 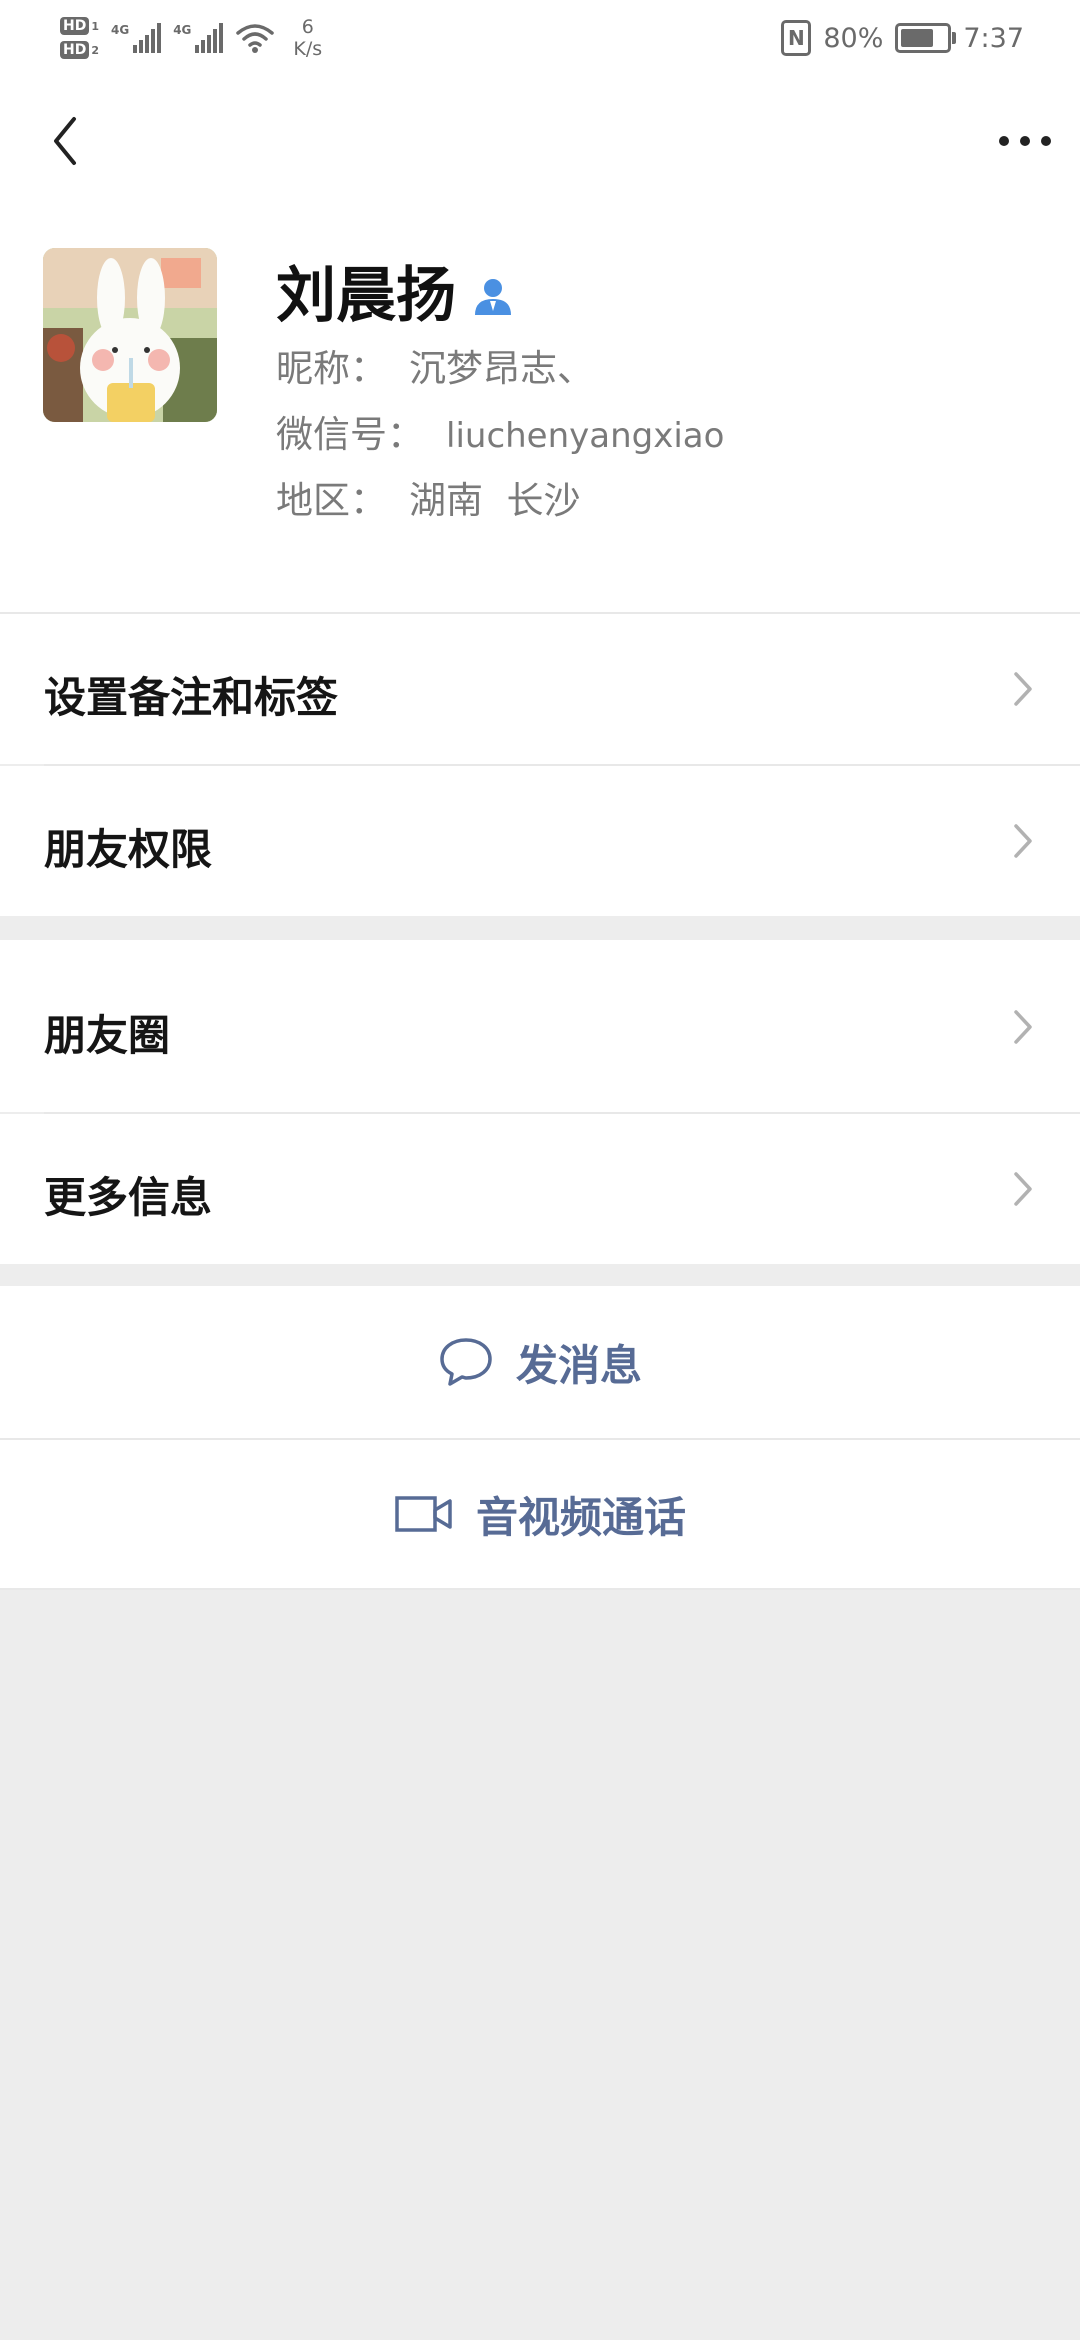 What do you see at coordinates (853, 38) in the screenshot?
I see `battery-percent: 80%` at bounding box center [853, 38].